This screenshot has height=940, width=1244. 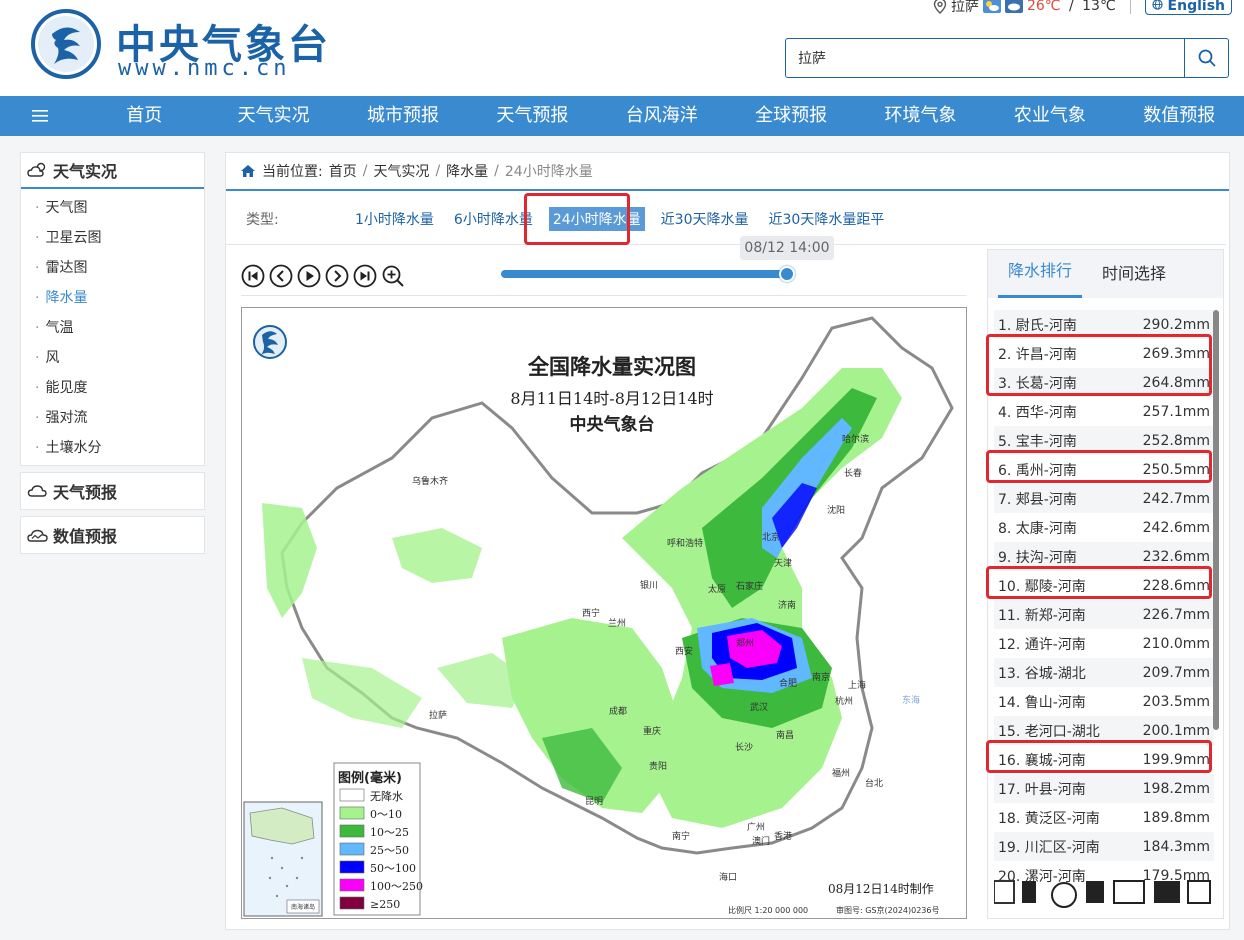 I want to click on time-tooltip: 08/12 14:00, so click(x=787, y=248).